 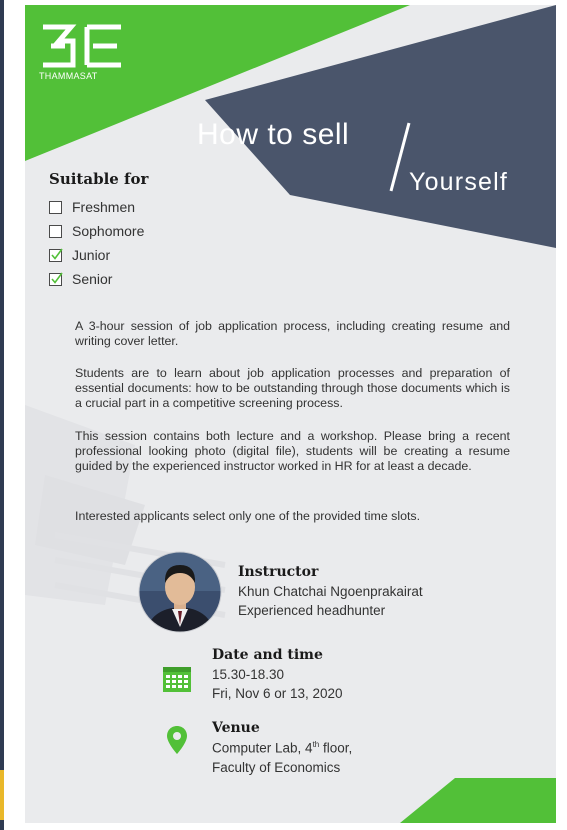 I want to click on left-edge-accent, so click(x=2, y=795).